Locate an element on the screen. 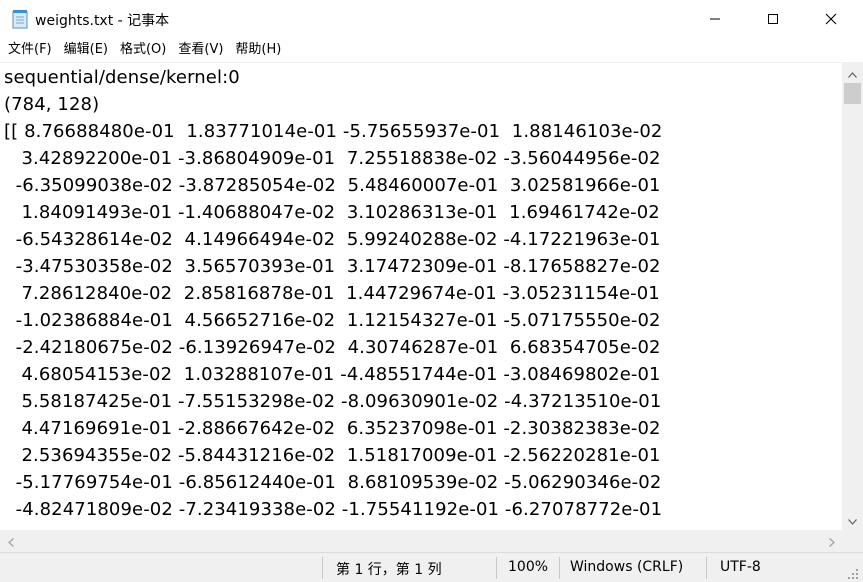  scroll-left-button is located at coordinates (10, 541).